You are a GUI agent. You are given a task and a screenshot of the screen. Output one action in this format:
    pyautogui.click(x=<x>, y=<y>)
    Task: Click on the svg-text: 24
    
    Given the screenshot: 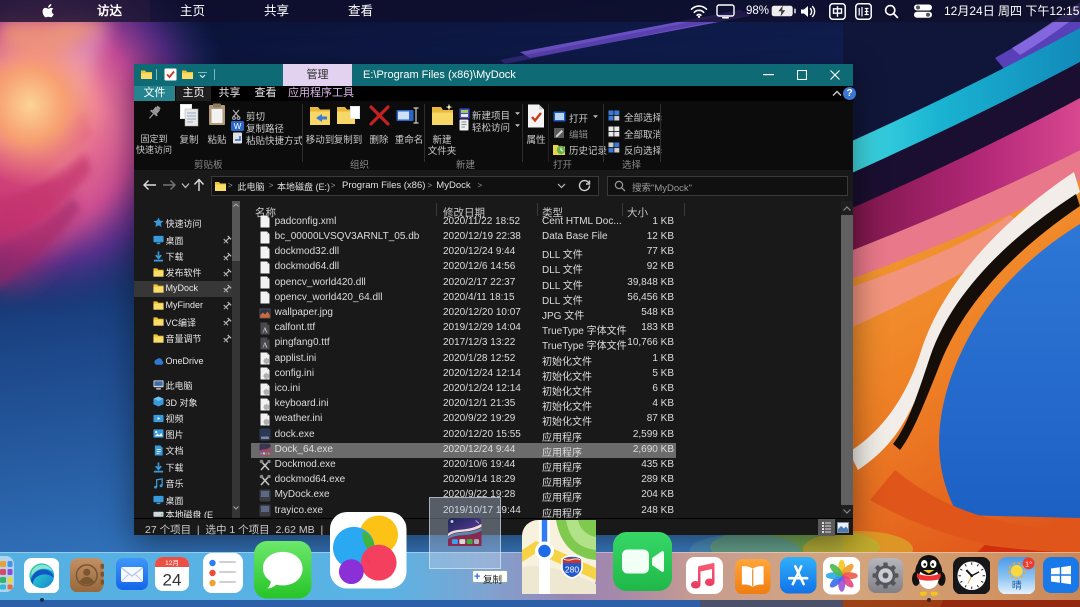 What is the action you would take?
    pyautogui.click(x=171, y=580)
    